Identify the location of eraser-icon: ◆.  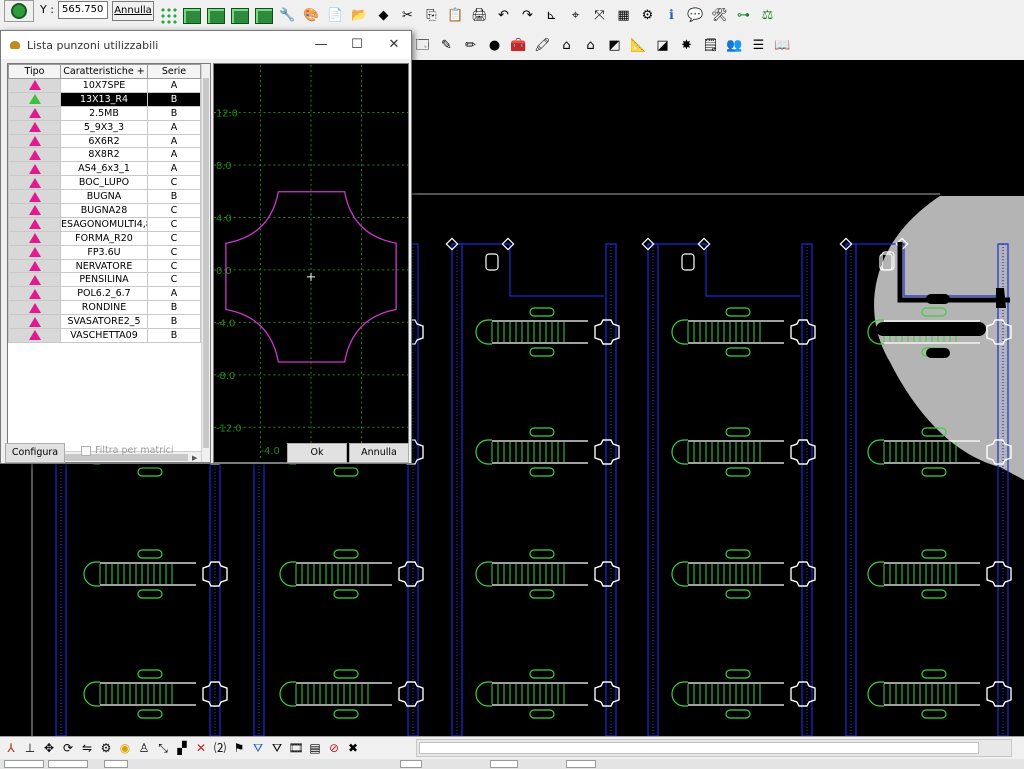
(383, 15).